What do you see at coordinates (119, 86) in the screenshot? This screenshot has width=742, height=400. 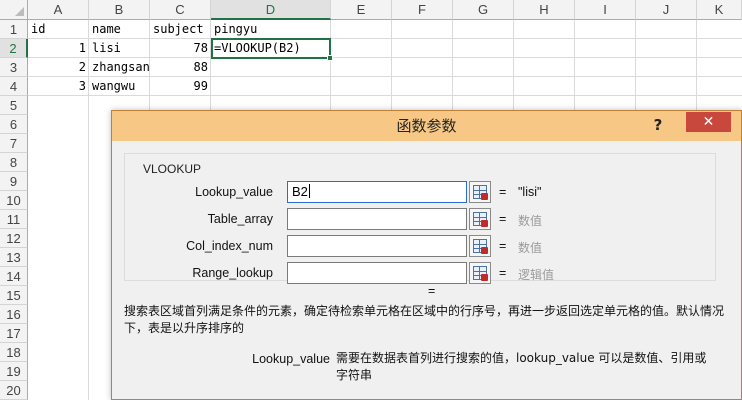 I see `cell-b4: wangwu` at bounding box center [119, 86].